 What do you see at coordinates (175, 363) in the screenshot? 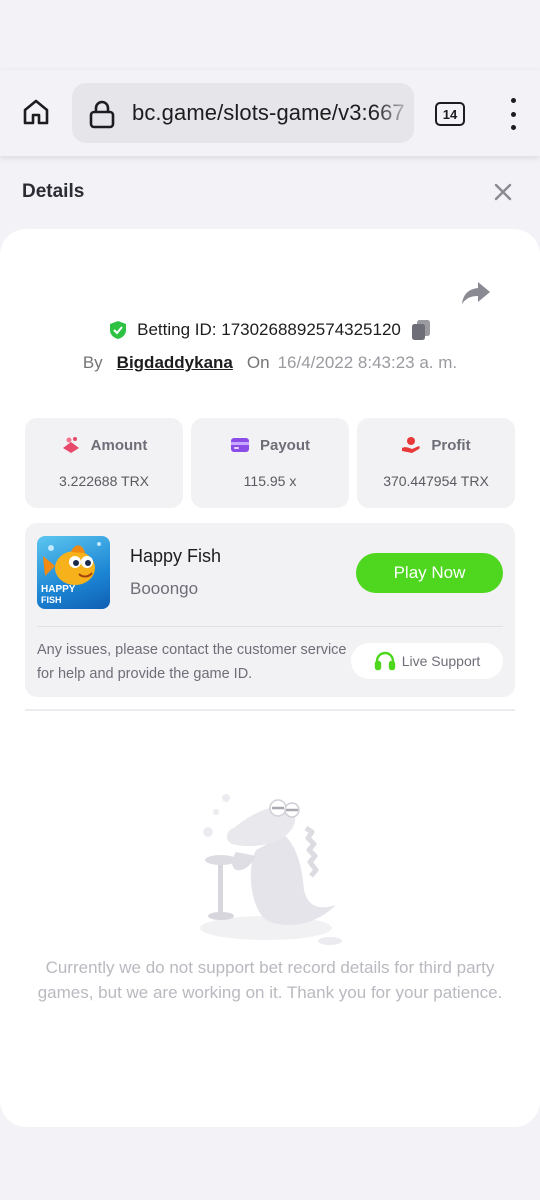
I see `username-link: Bigdaddykana` at bounding box center [175, 363].